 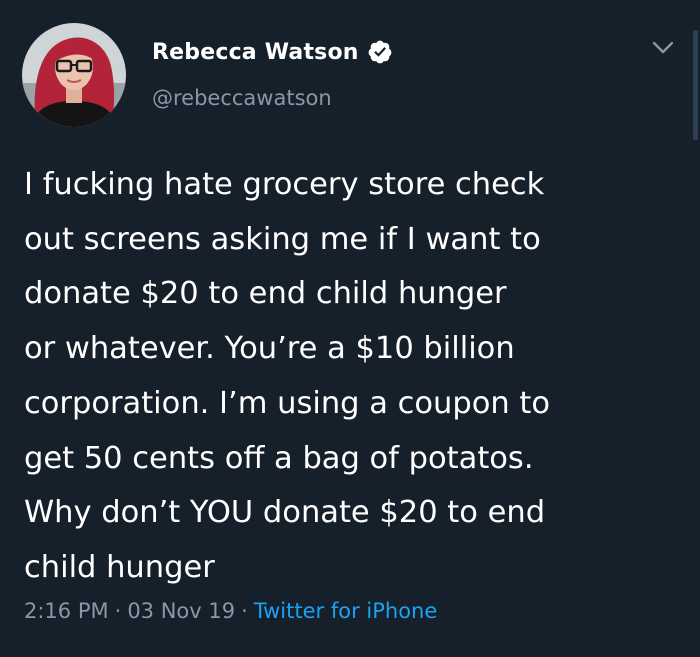 What do you see at coordinates (695, 85) in the screenshot?
I see `scroll-indicator` at bounding box center [695, 85].